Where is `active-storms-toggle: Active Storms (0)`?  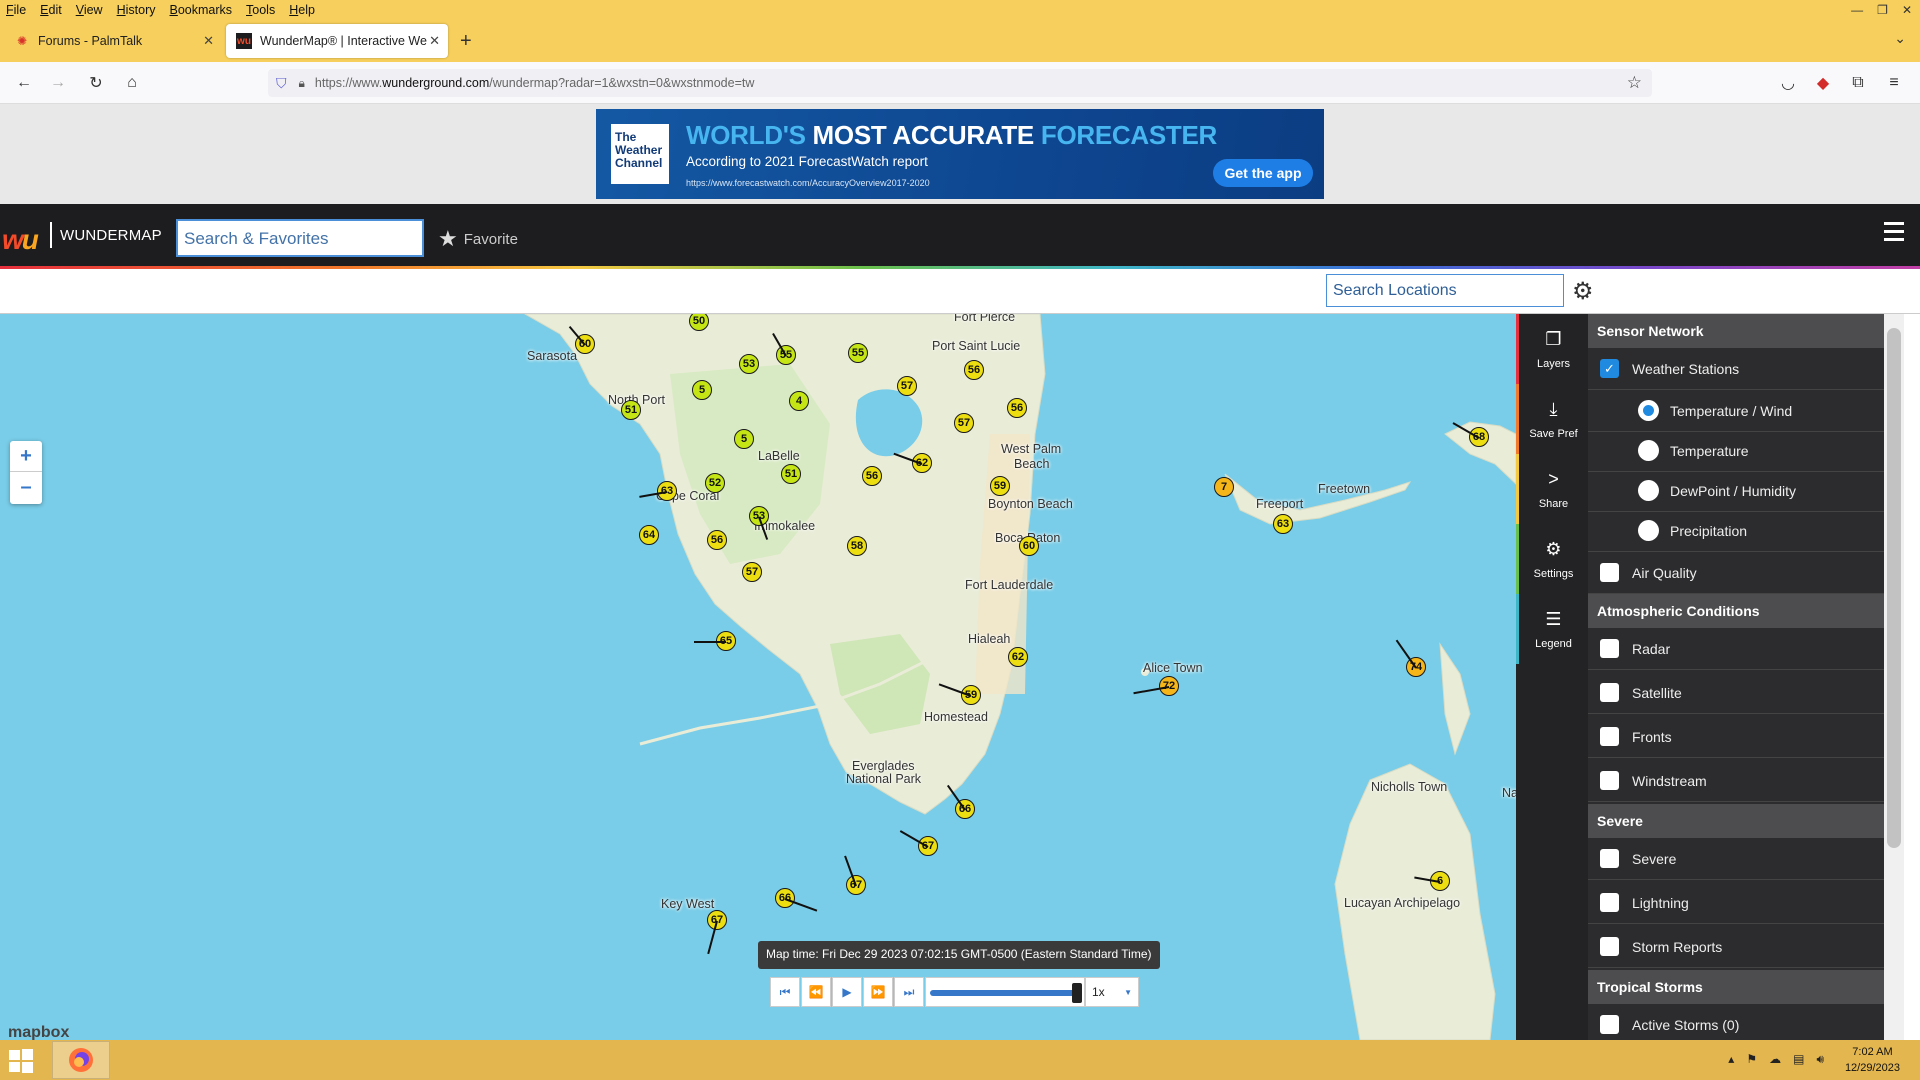
active-storms-toggle: Active Storms (0) is located at coordinates (1736, 1022).